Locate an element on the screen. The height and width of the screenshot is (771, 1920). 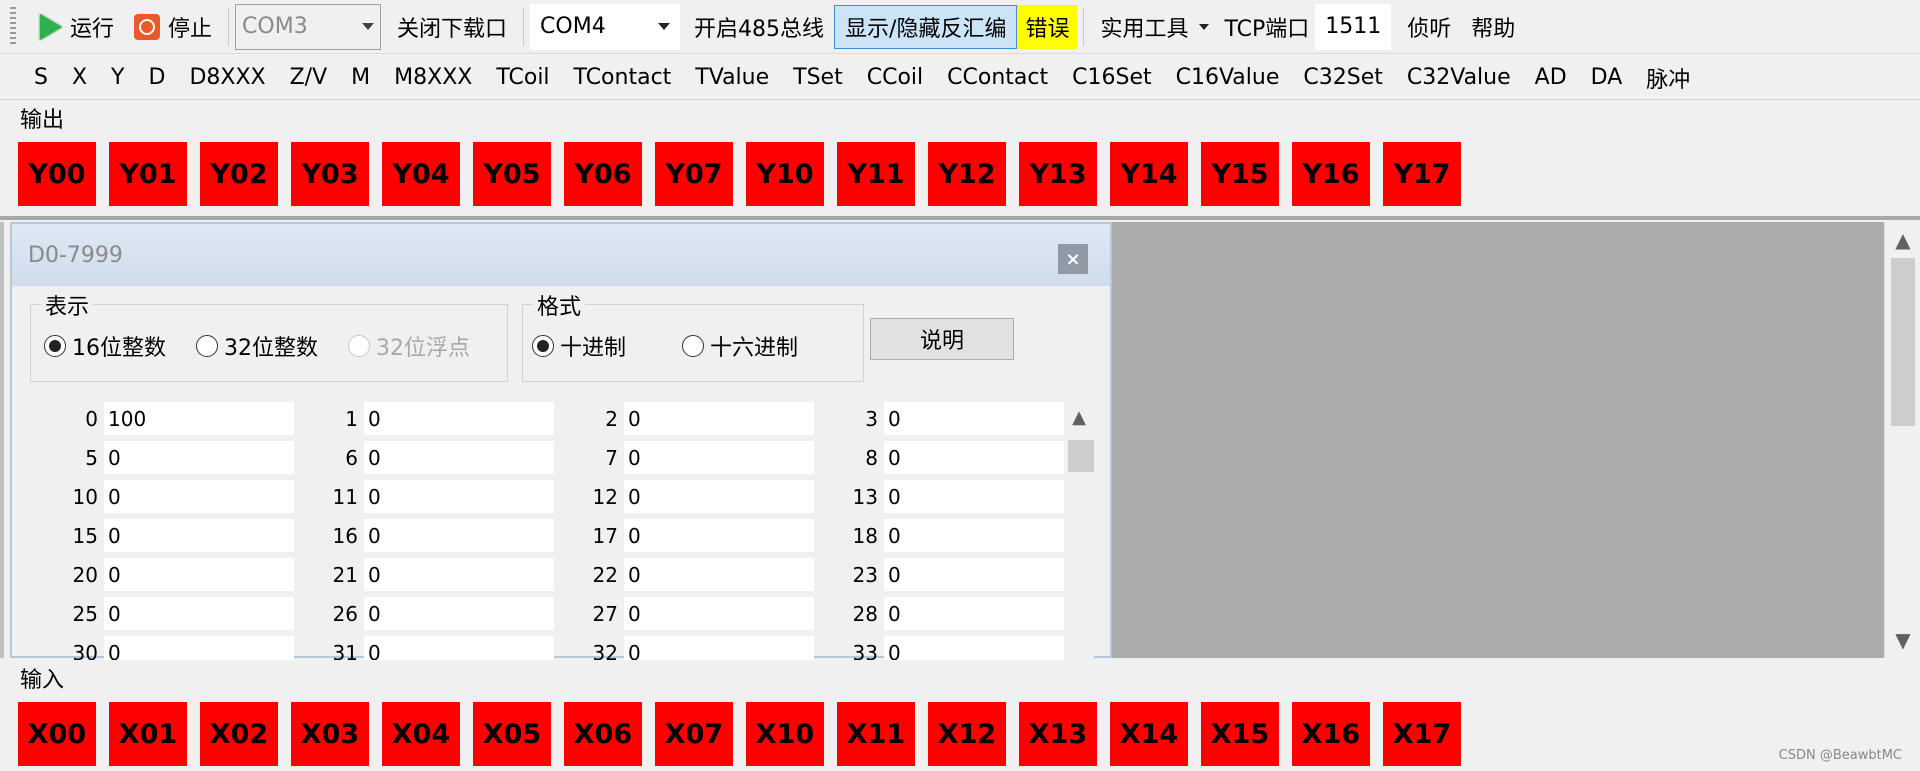
output-y11-button: Y11 is located at coordinates (876, 174).